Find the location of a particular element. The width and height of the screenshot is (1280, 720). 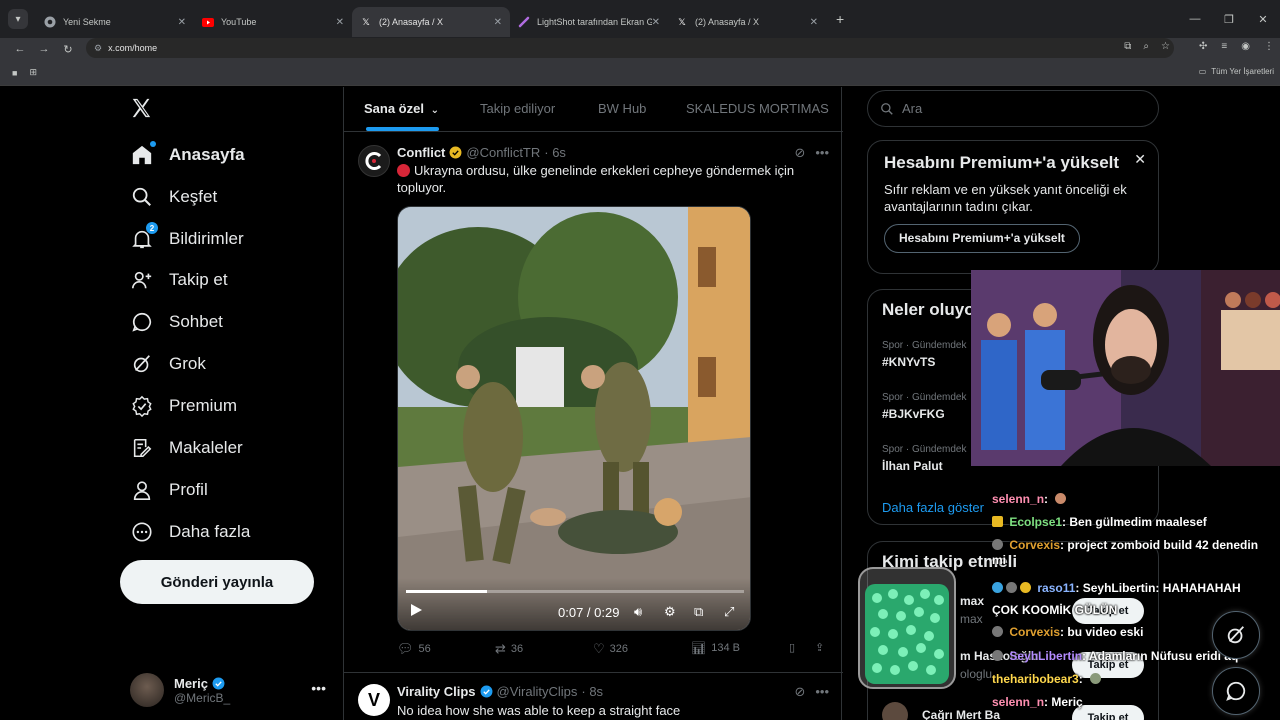

trend-item: Spor · Gündemdek #BJKvFKG is located at coordinates (924, 406).